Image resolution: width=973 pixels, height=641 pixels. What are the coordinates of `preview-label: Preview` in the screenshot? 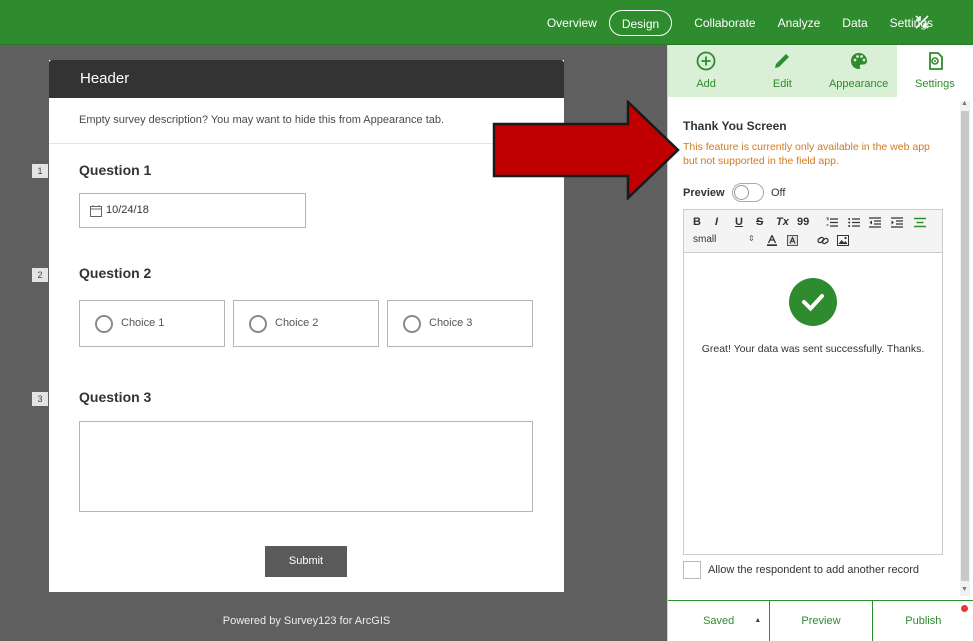 It's located at (704, 193).